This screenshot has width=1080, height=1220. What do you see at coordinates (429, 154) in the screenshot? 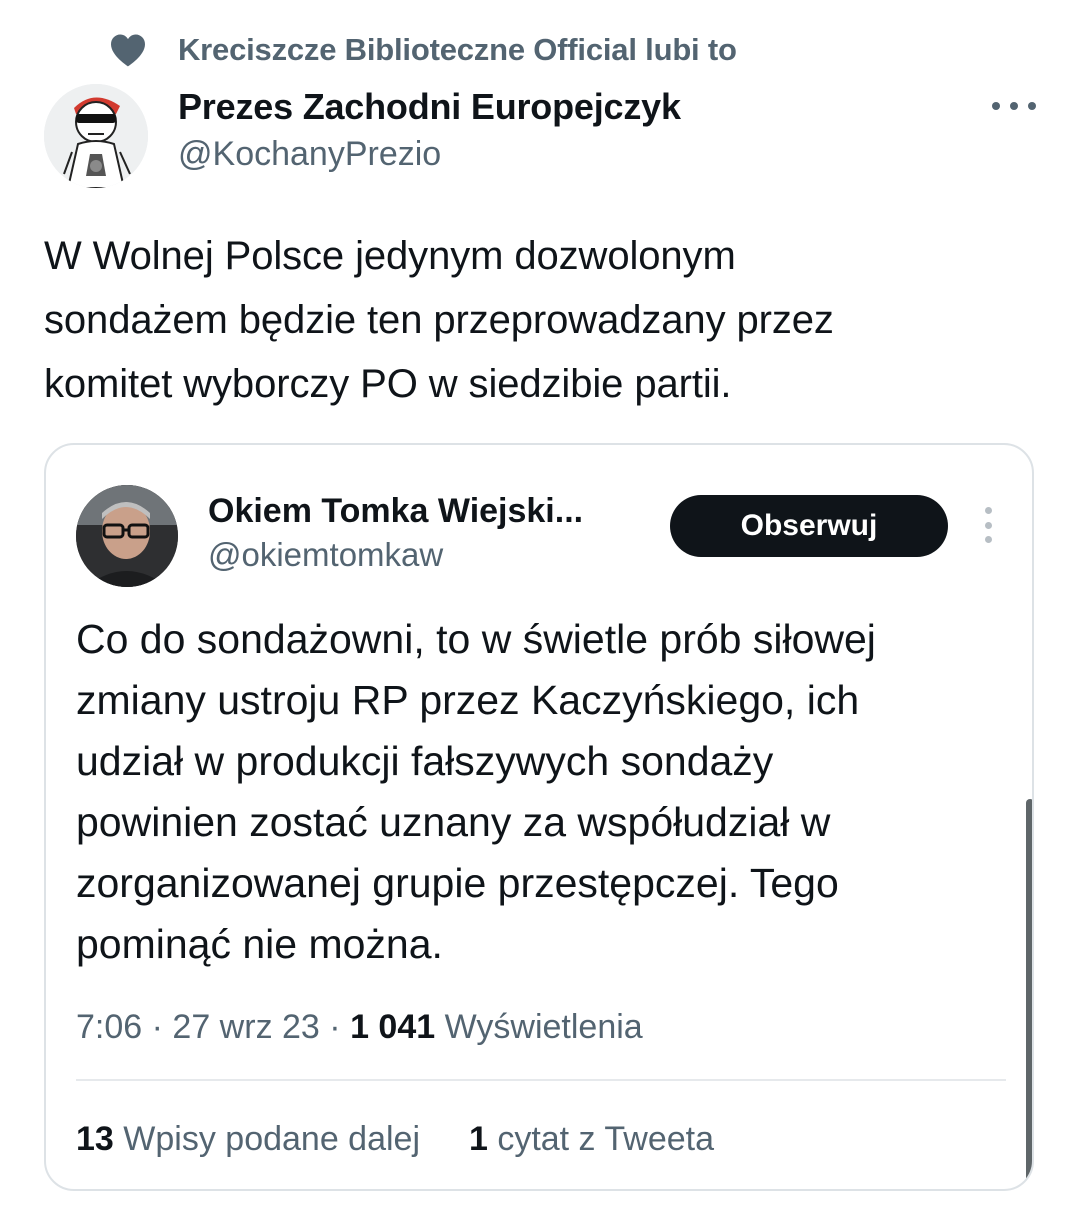
I see `author-handle: @KochanyPrezio` at bounding box center [429, 154].